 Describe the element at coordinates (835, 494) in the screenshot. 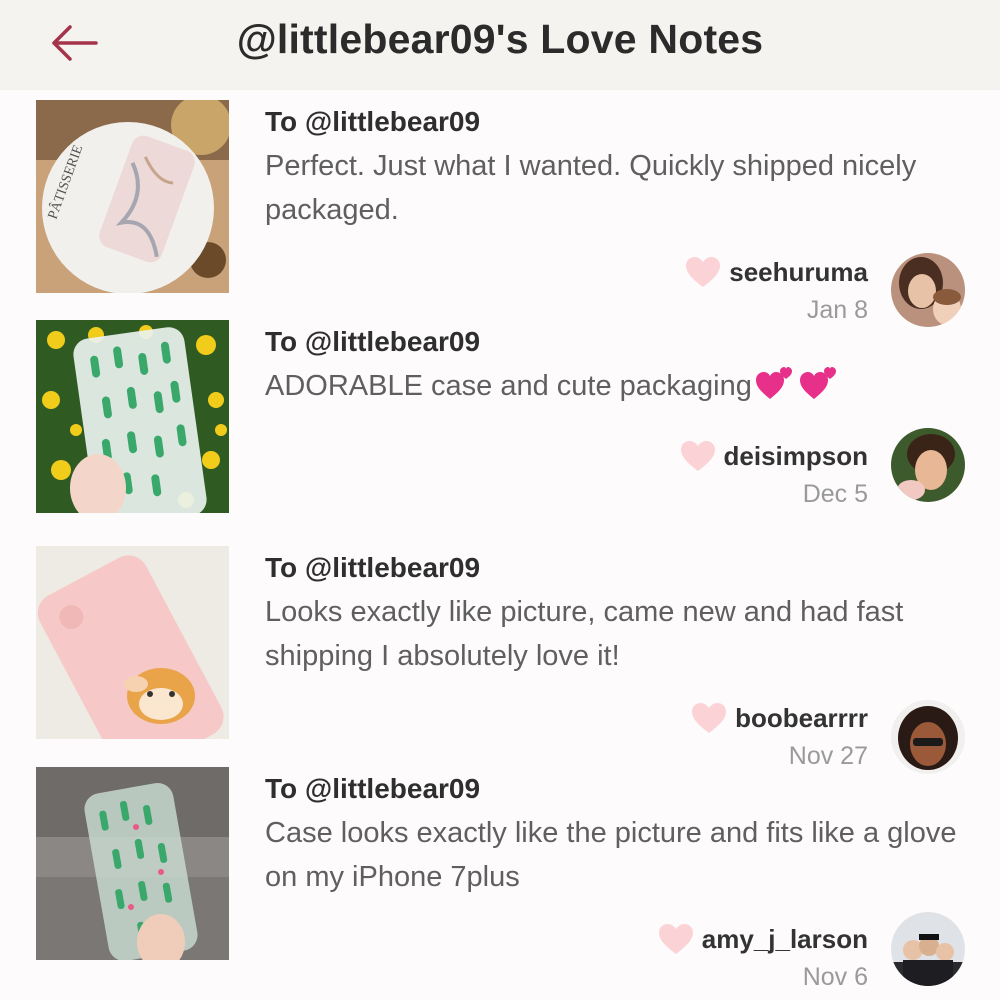

I see `note-date: Dec 5` at that location.